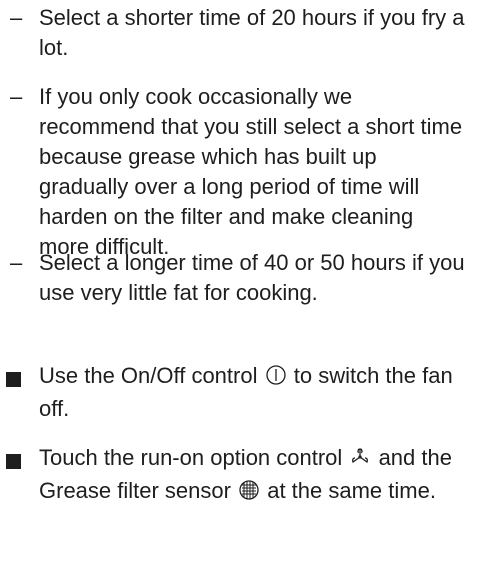 Image resolution: width=479 pixels, height=568 pixels. What do you see at coordinates (249, 494) in the screenshot?
I see `grease-filter-icon` at bounding box center [249, 494].